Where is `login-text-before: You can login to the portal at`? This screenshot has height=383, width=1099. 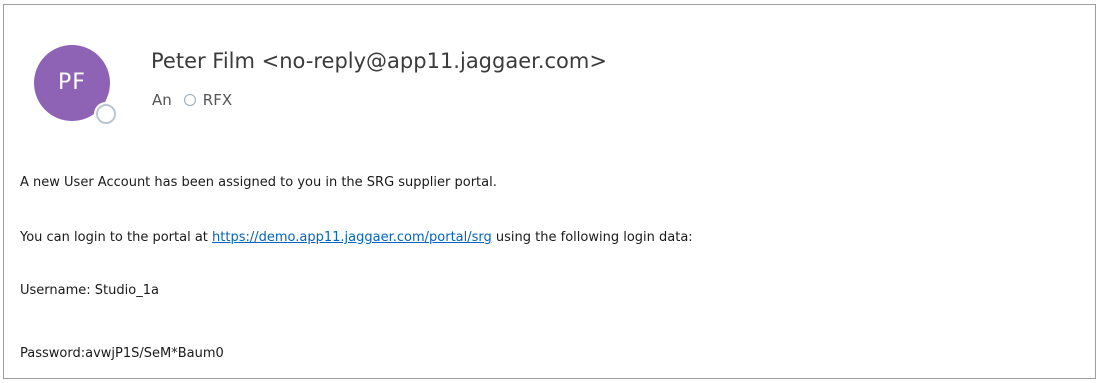 login-text-before: You can login to the portal at is located at coordinates (116, 237).